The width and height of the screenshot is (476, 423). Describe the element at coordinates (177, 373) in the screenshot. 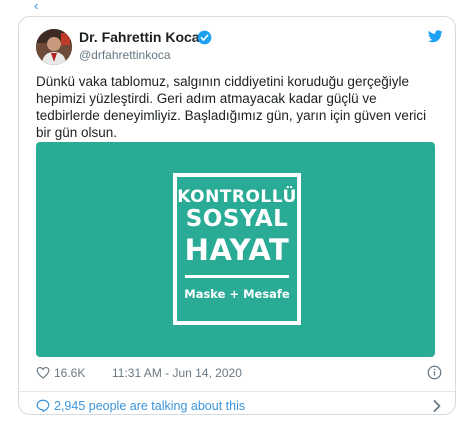

I see `timestamp: 11:31 AM - Jun 14, 2020` at that location.